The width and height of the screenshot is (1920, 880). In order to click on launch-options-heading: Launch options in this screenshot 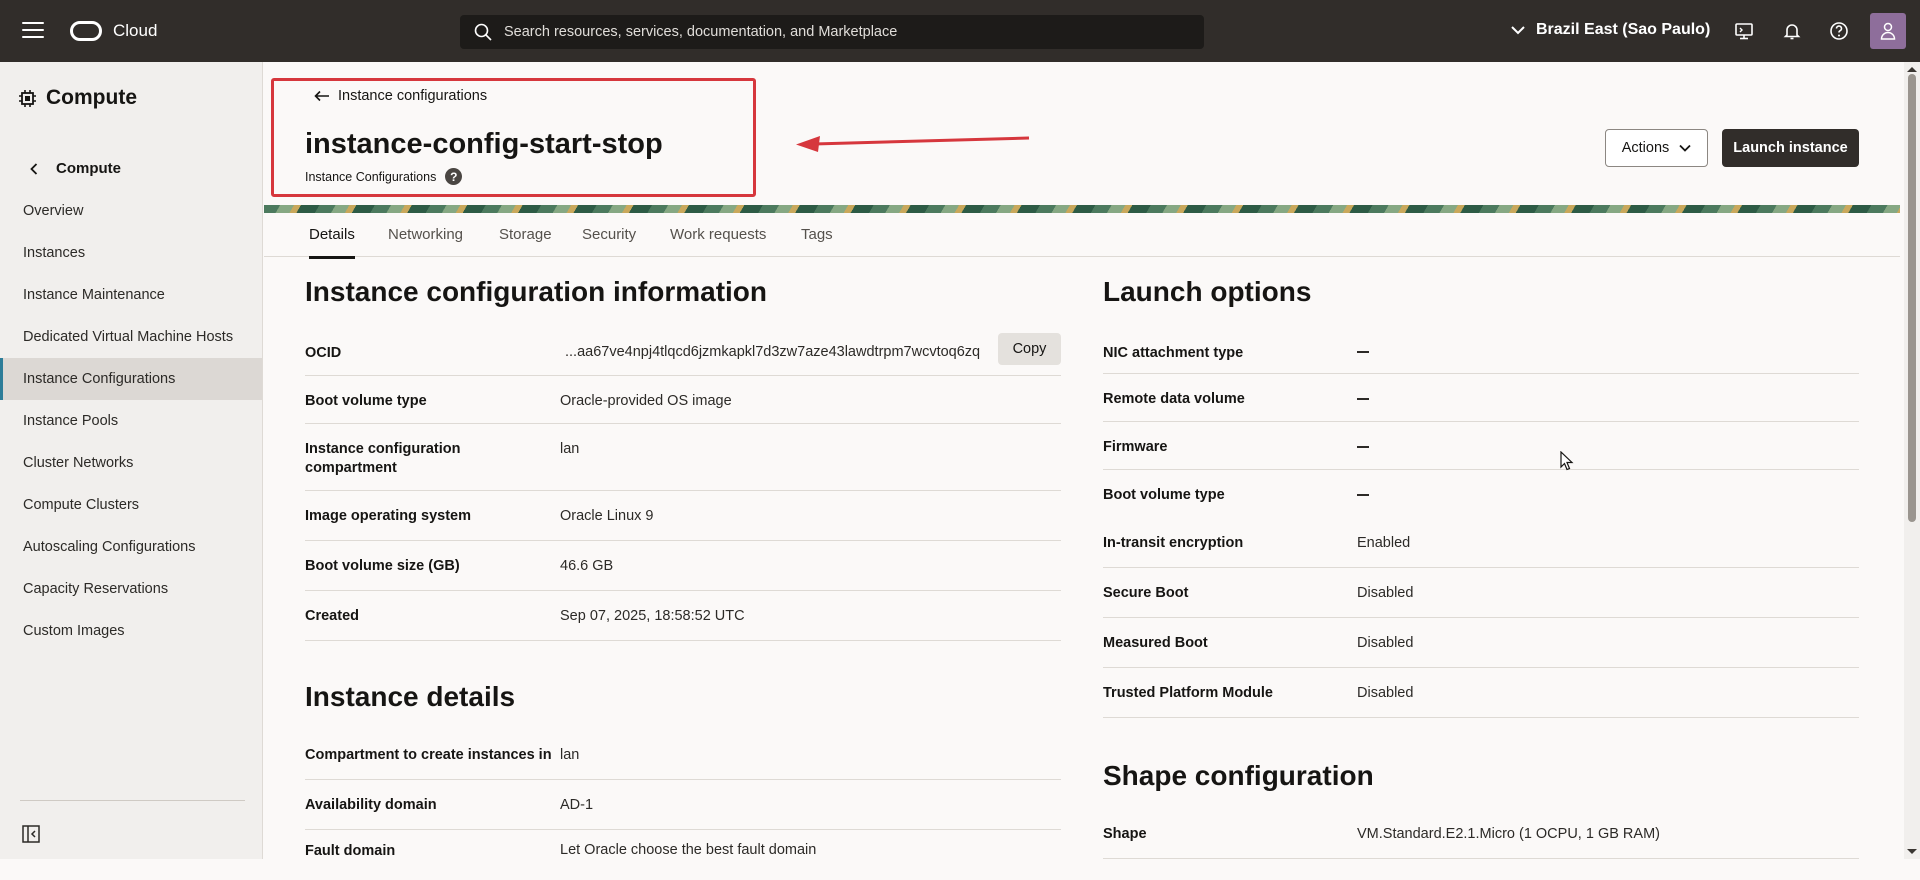, I will do `click(1207, 291)`.